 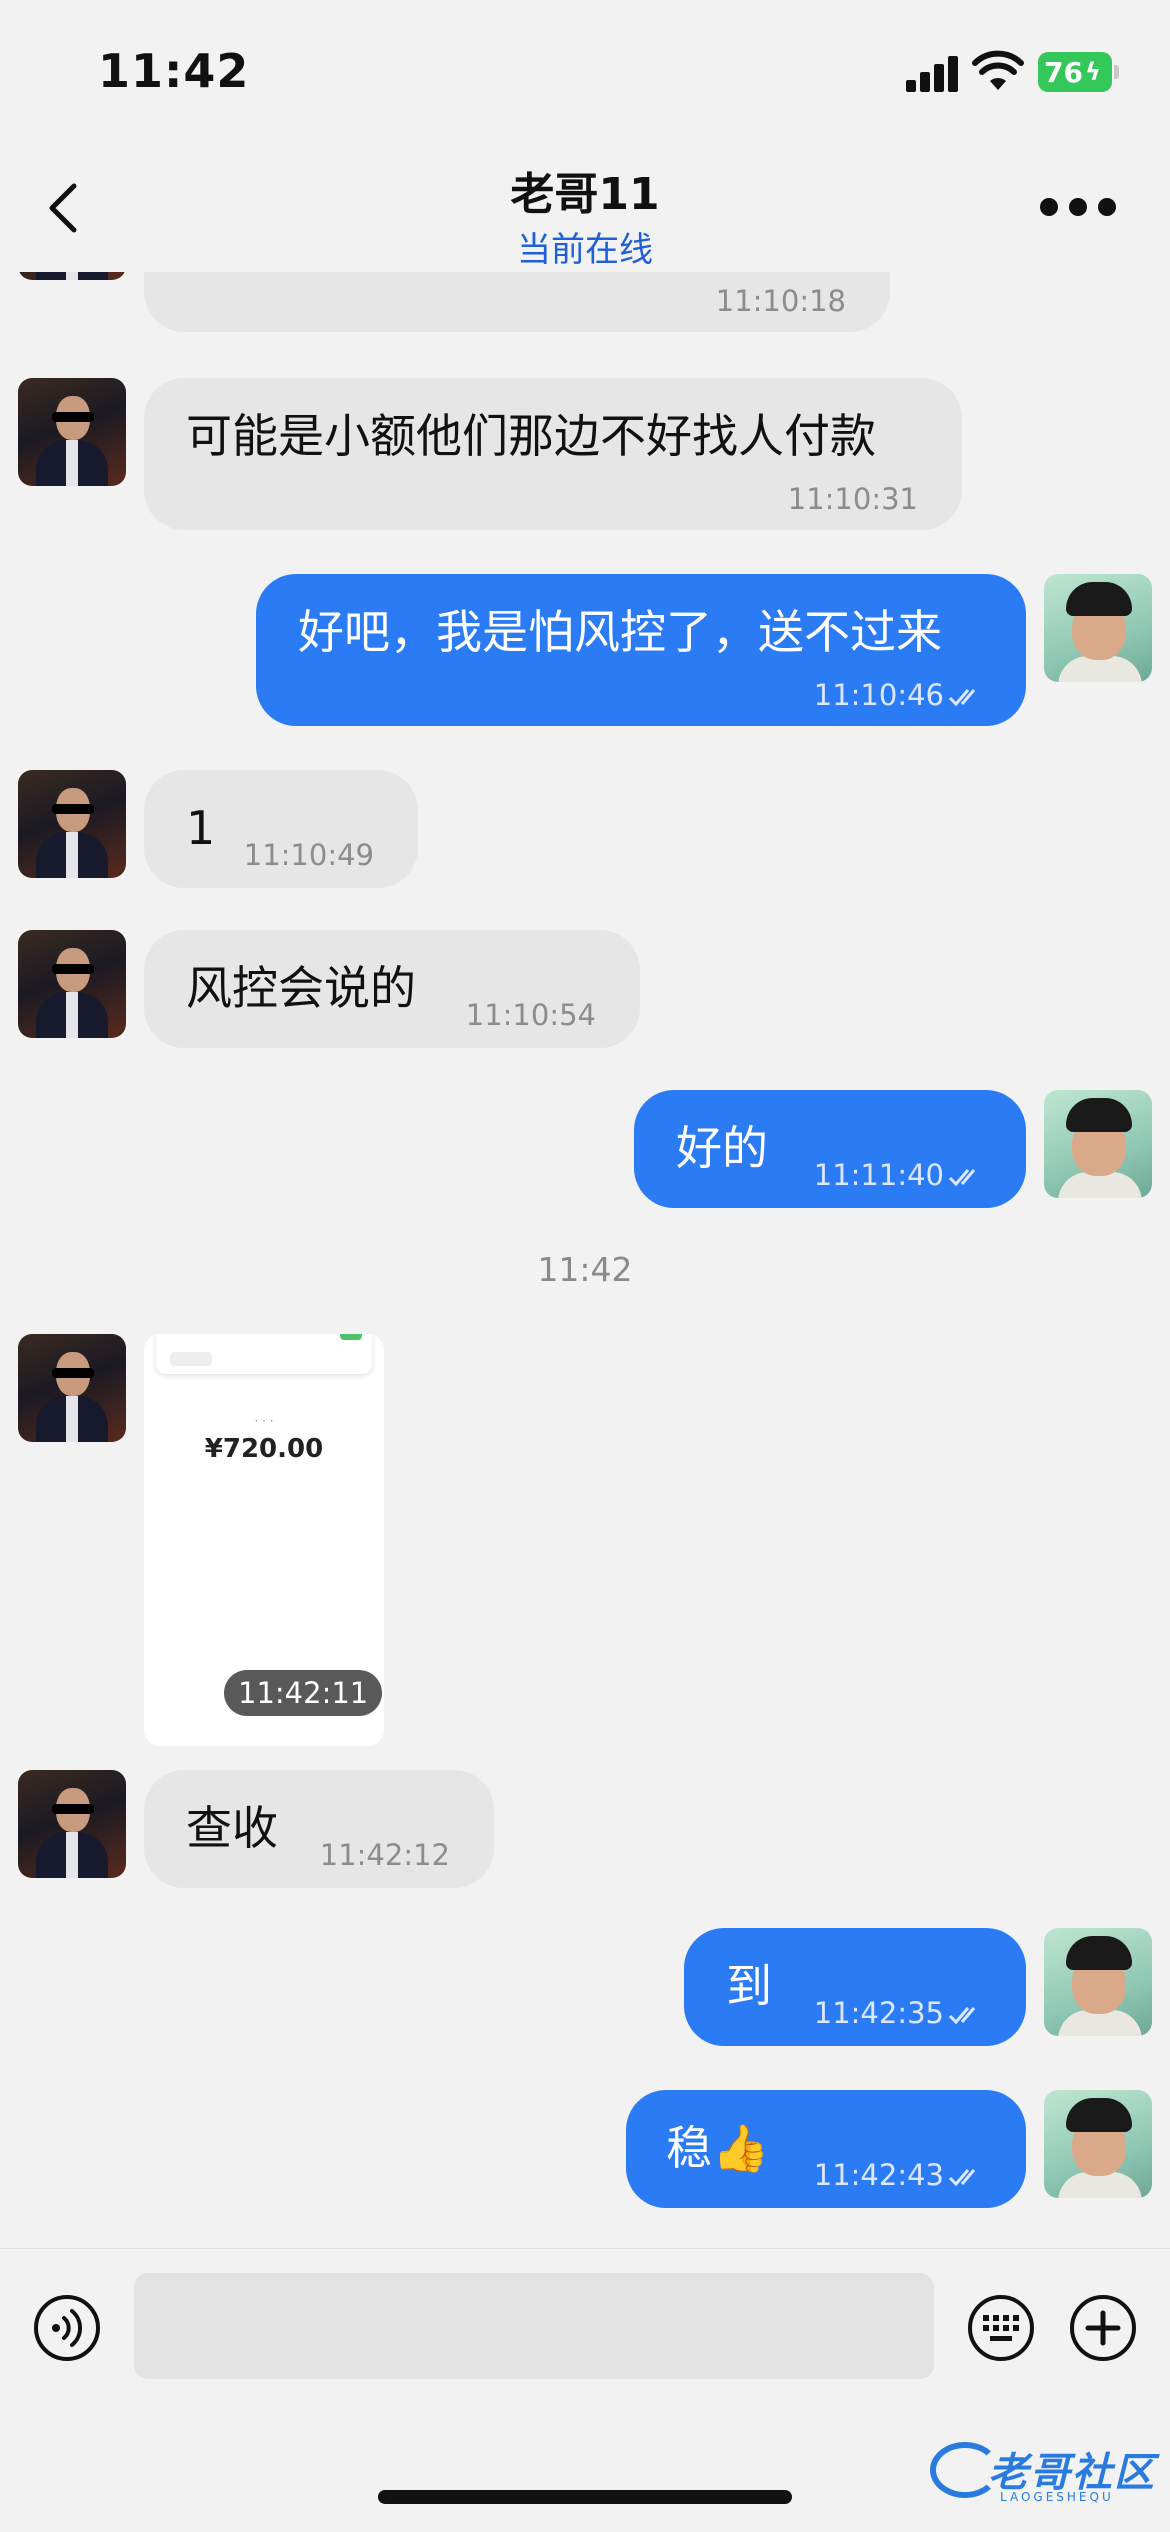 What do you see at coordinates (620, 632) in the screenshot?
I see `message-text: 好吧，我是怕风控了，送不过来` at bounding box center [620, 632].